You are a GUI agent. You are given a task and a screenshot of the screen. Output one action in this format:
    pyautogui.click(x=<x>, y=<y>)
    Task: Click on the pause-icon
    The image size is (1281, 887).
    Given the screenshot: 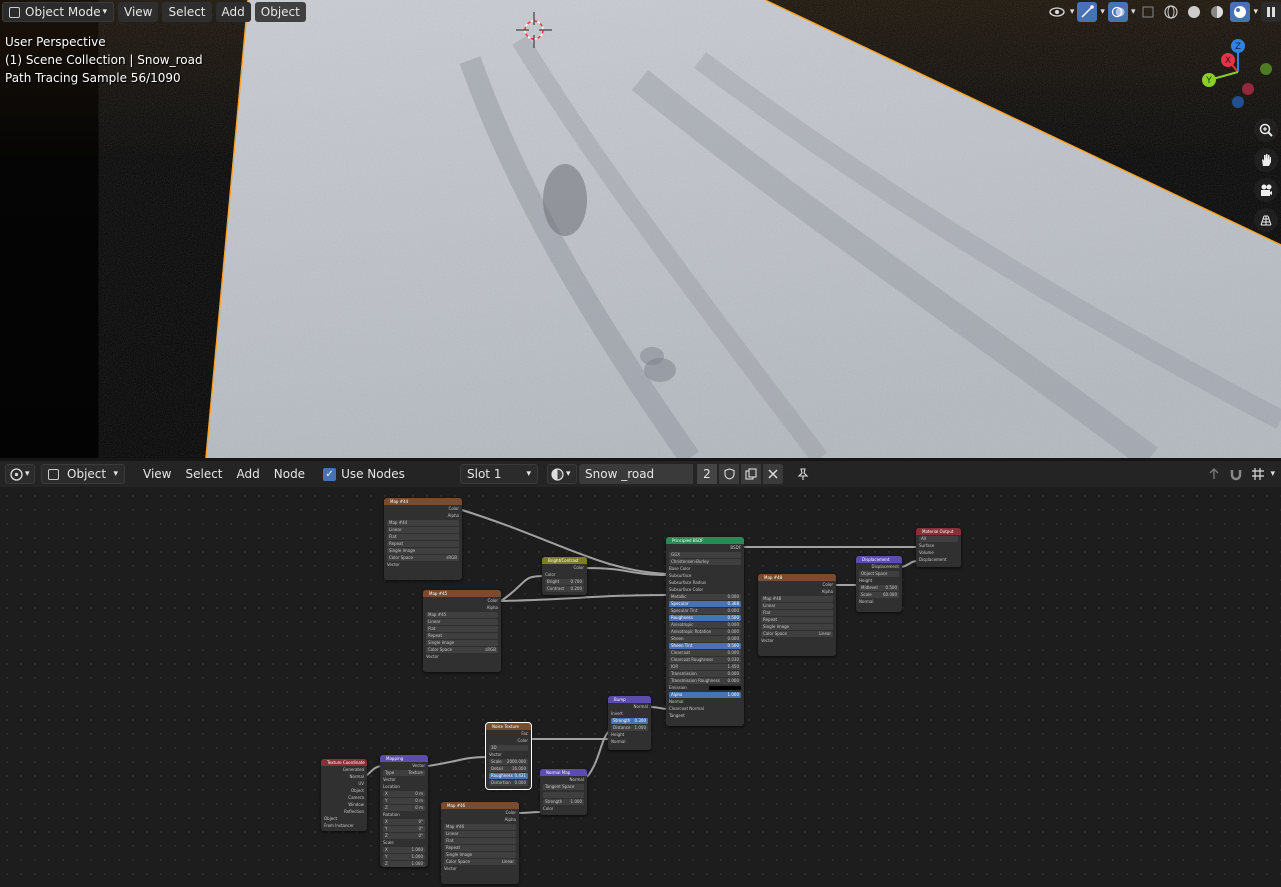 What is the action you would take?
    pyautogui.click(x=1271, y=12)
    